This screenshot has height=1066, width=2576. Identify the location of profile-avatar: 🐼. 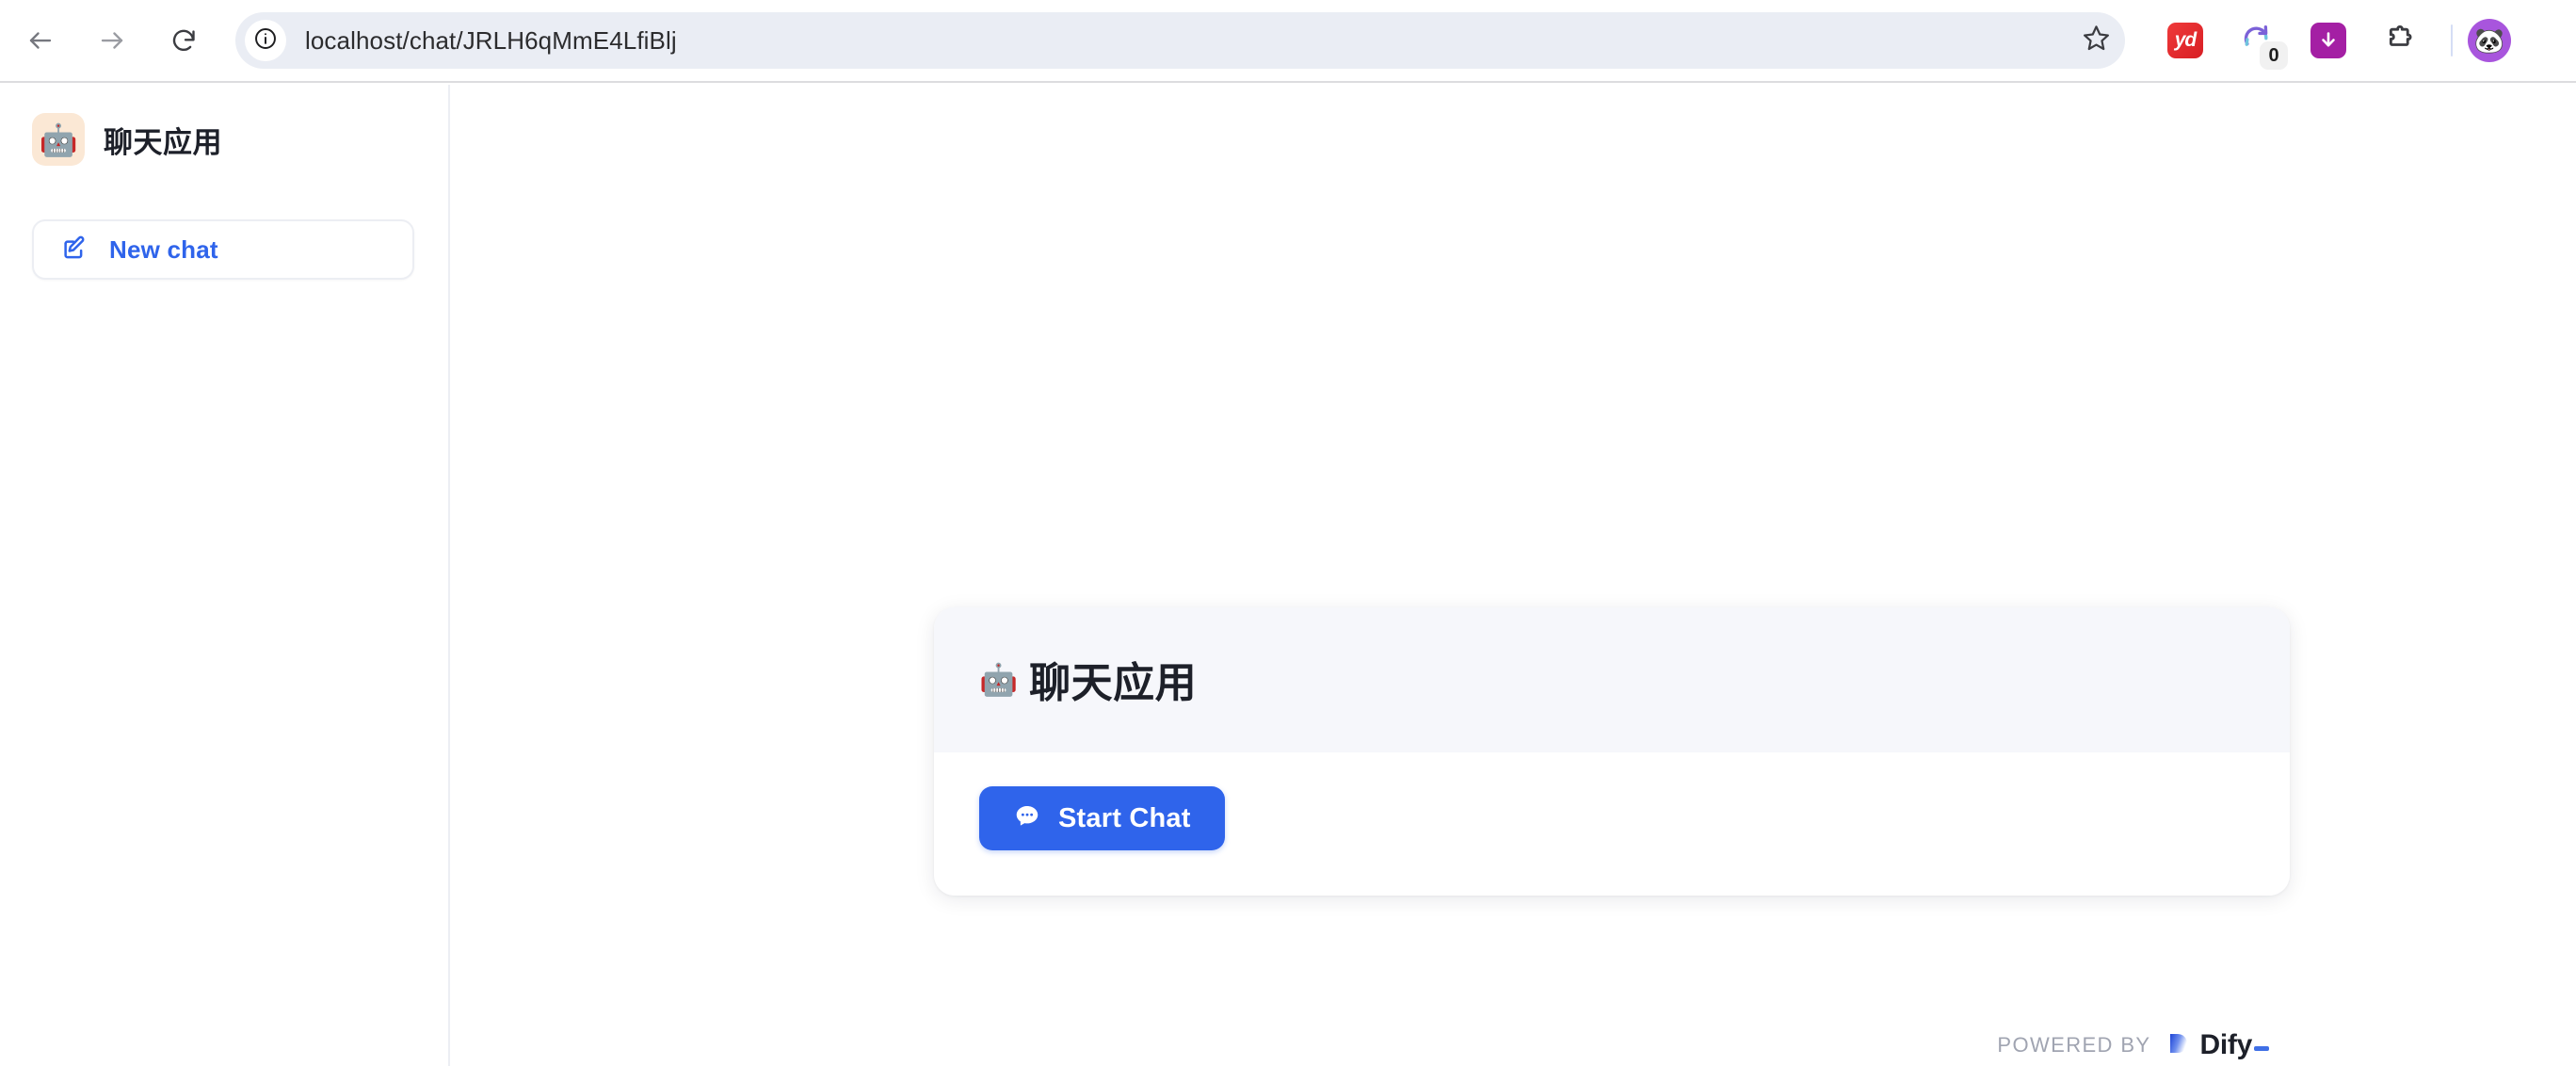
(2489, 40).